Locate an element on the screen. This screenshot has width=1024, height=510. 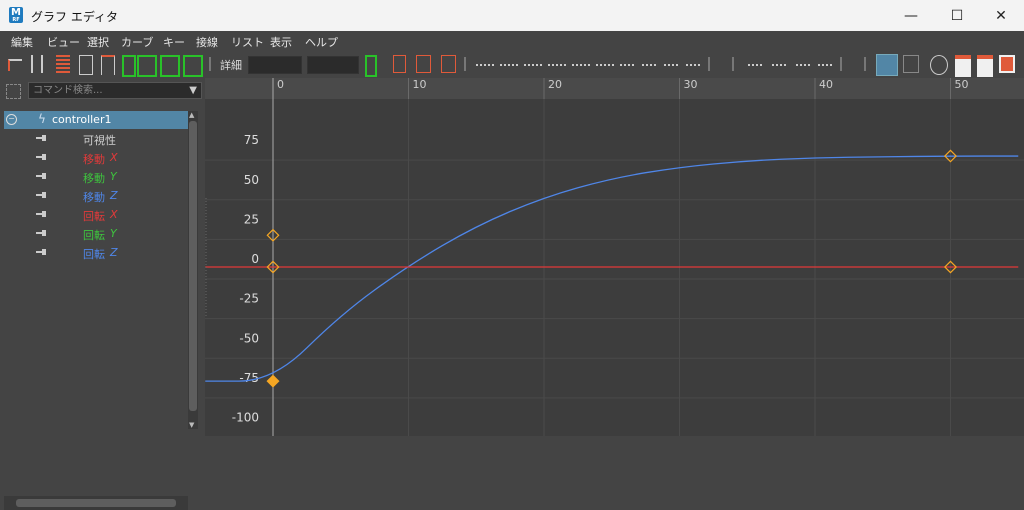
window-title: グラフ エディタ is located at coordinates (74, 17).